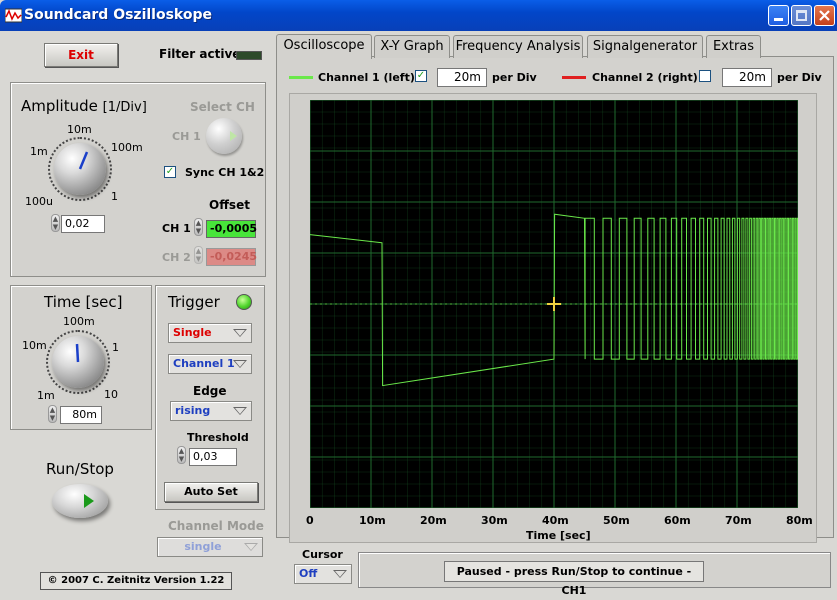  I want to click on x-tick-label: 60m, so click(677, 520).